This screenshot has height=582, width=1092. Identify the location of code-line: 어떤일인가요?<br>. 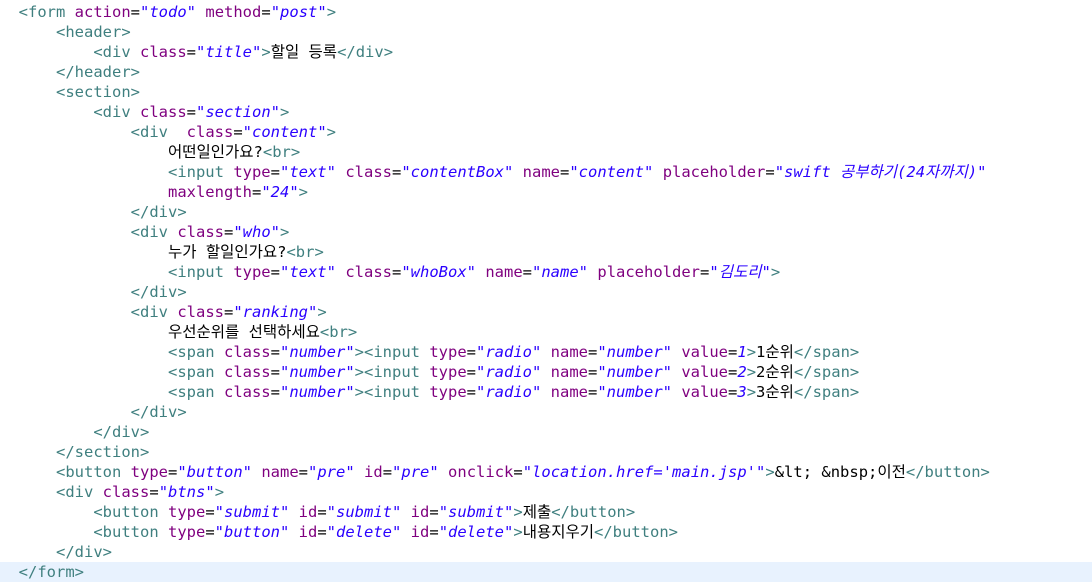
(546, 152).